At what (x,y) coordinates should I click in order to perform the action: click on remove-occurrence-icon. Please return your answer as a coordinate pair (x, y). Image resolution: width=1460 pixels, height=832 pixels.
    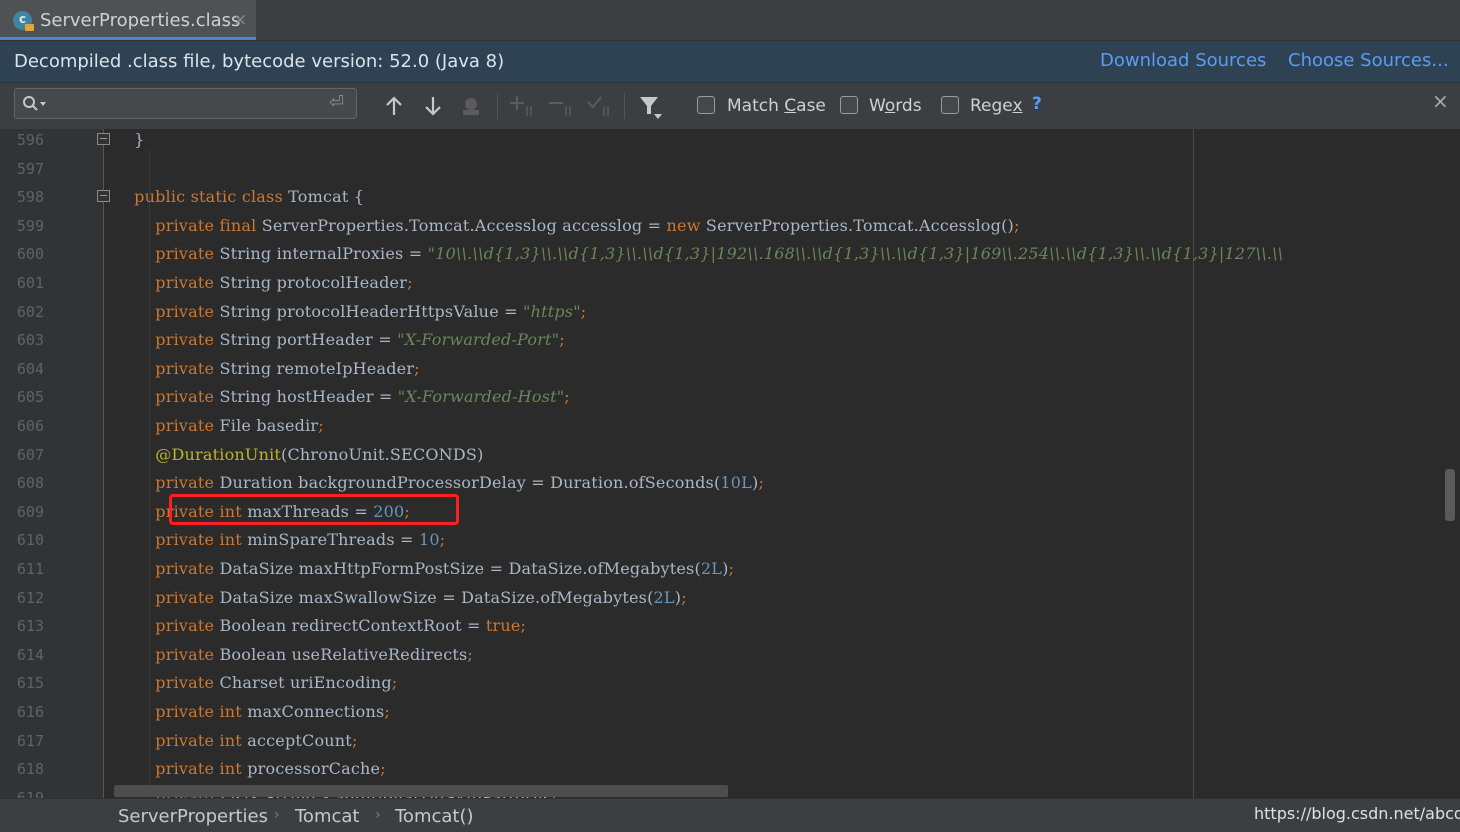
    Looking at the image, I should click on (560, 109).